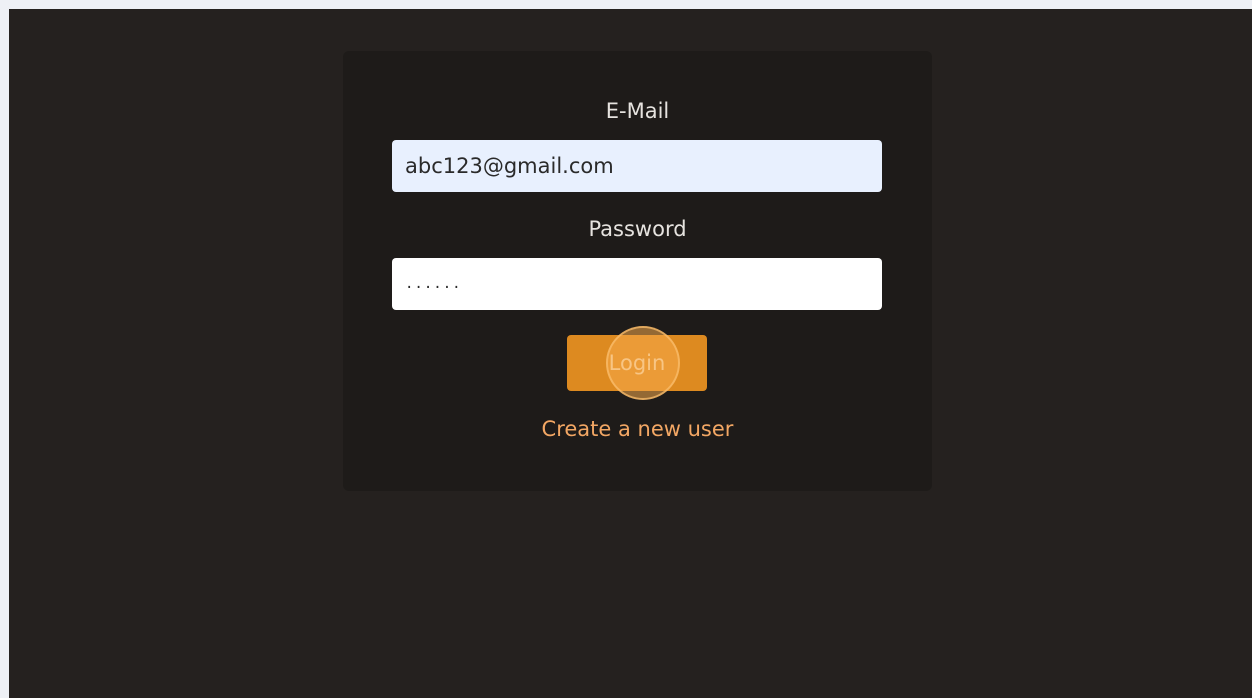  What do you see at coordinates (637, 111) in the screenshot?
I see `email-label: E-Mail` at bounding box center [637, 111].